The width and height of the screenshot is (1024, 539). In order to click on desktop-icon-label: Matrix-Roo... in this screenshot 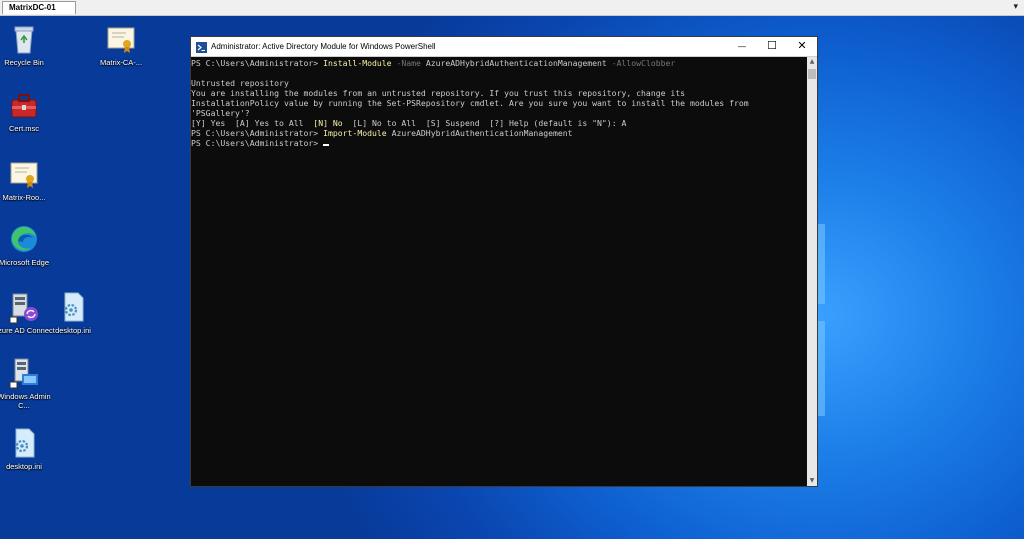, I will do `click(24, 197)`.